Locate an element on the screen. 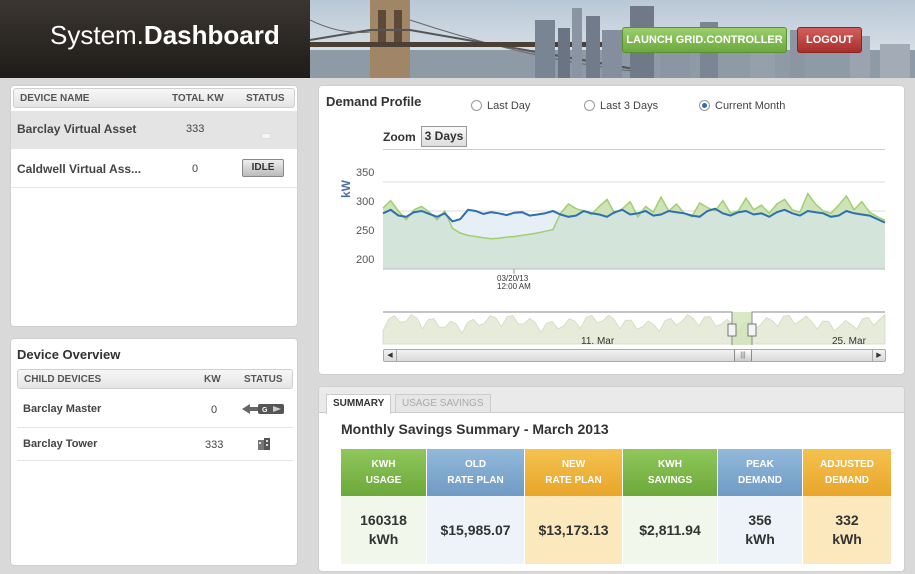  tab-summary: SUMMARY is located at coordinates (359, 404).